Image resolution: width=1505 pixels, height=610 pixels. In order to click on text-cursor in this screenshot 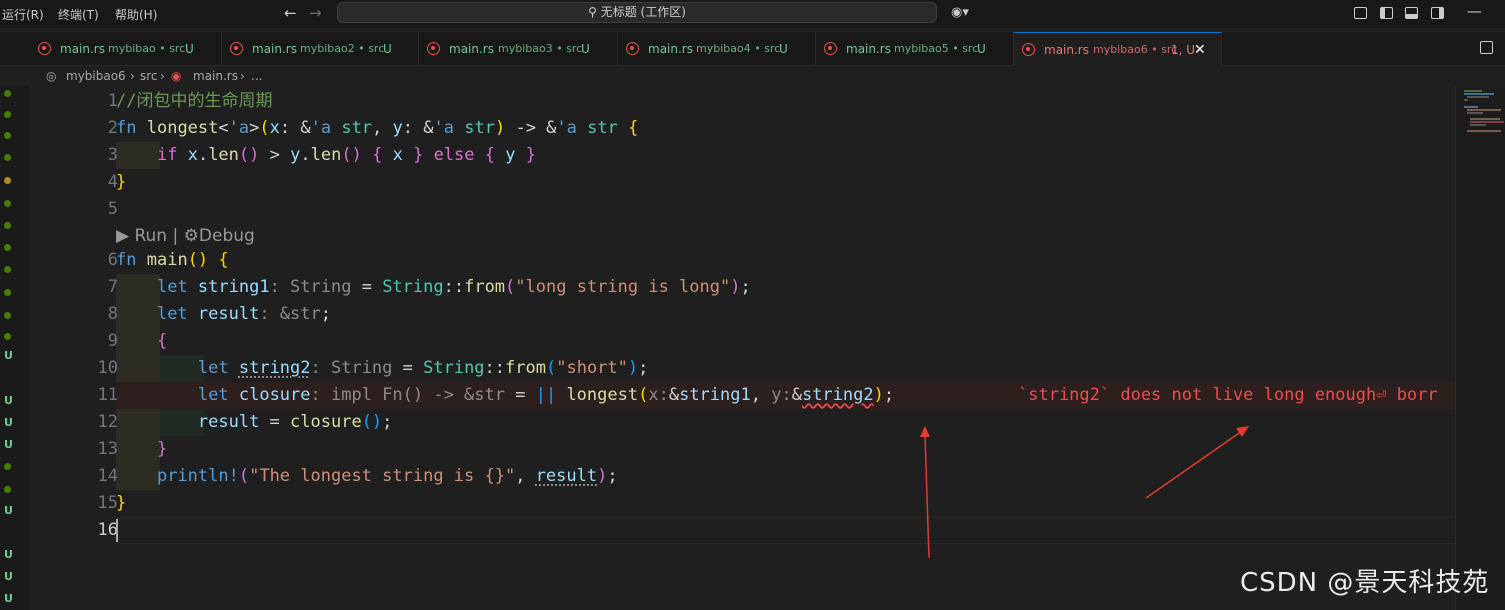, I will do `click(117, 530)`.